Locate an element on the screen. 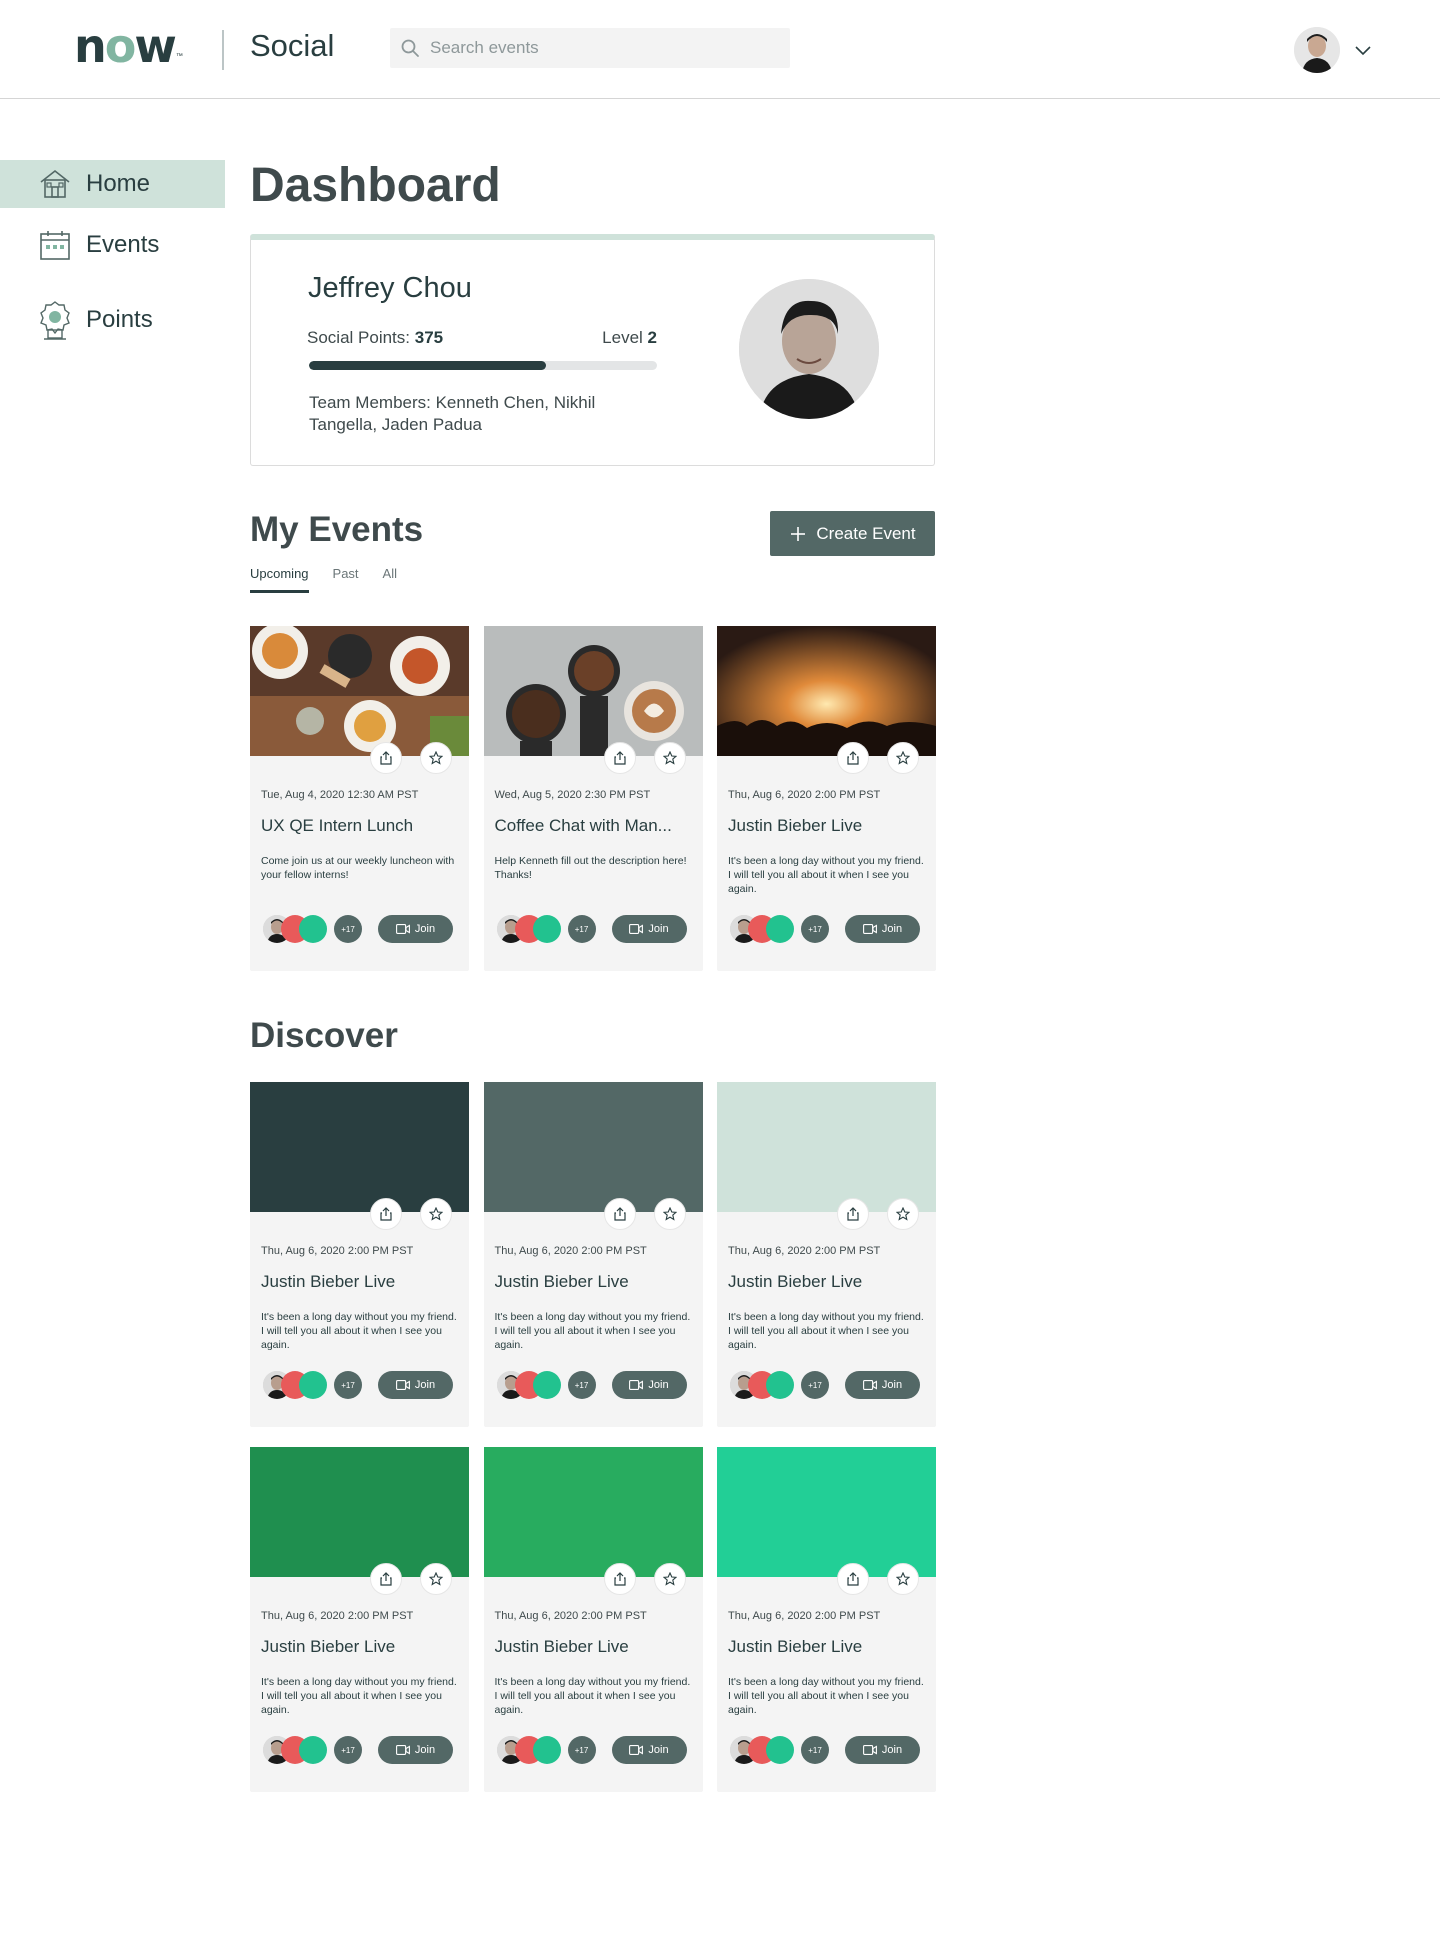 This screenshot has height=1958, width=1440. top-header: now ™ Social is located at coordinates (720, 49).